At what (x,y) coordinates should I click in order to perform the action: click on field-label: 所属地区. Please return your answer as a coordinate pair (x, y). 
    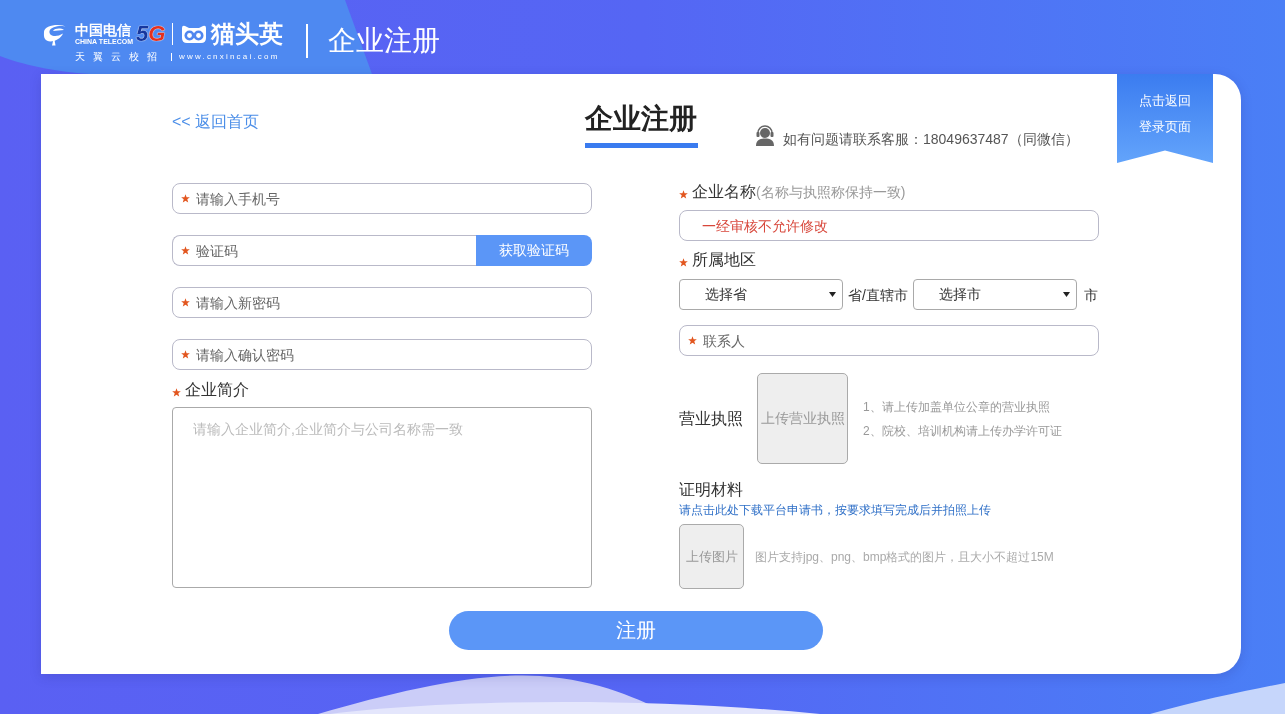
    Looking at the image, I should click on (724, 260).